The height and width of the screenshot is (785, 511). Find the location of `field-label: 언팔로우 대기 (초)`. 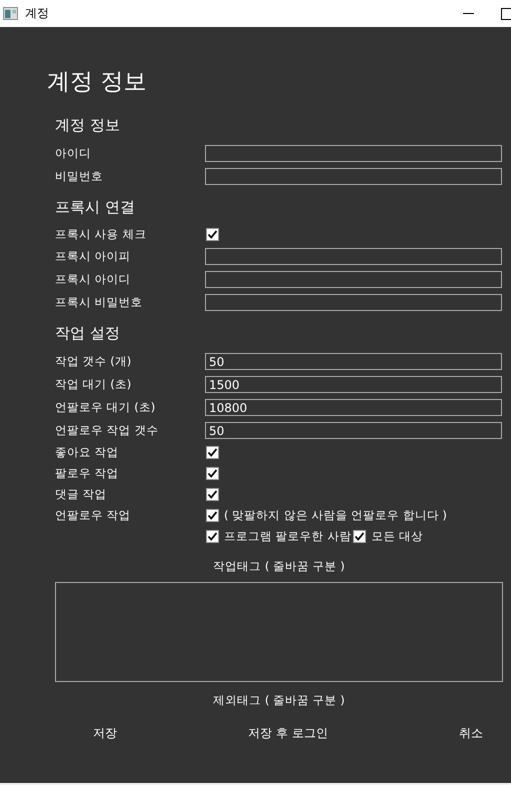

field-label: 언팔로우 대기 (초) is located at coordinates (105, 407).